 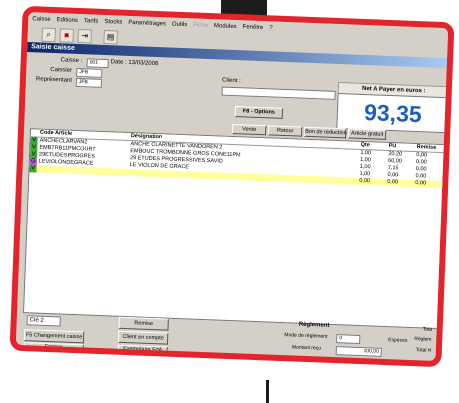 I want to click on cell-pu: 0,00, so click(x=393, y=182).